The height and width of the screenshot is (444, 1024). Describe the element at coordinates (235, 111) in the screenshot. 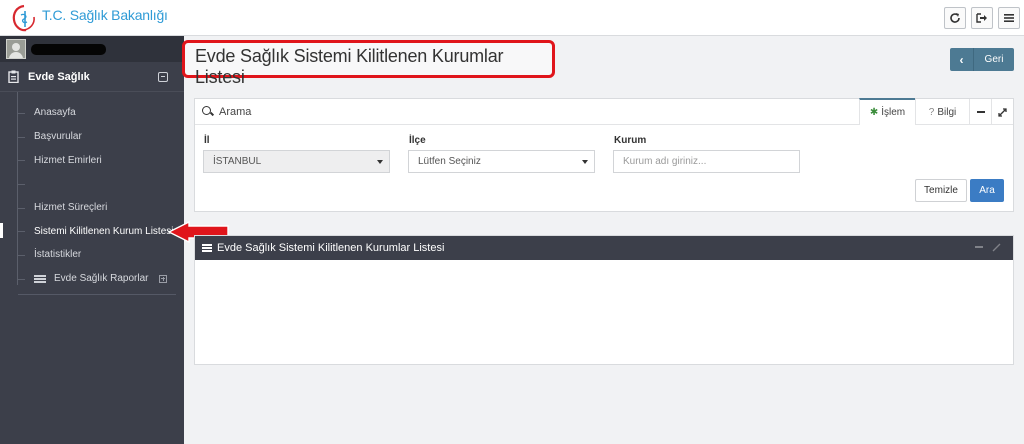

I see `search-panel-title: Arama` at that location.